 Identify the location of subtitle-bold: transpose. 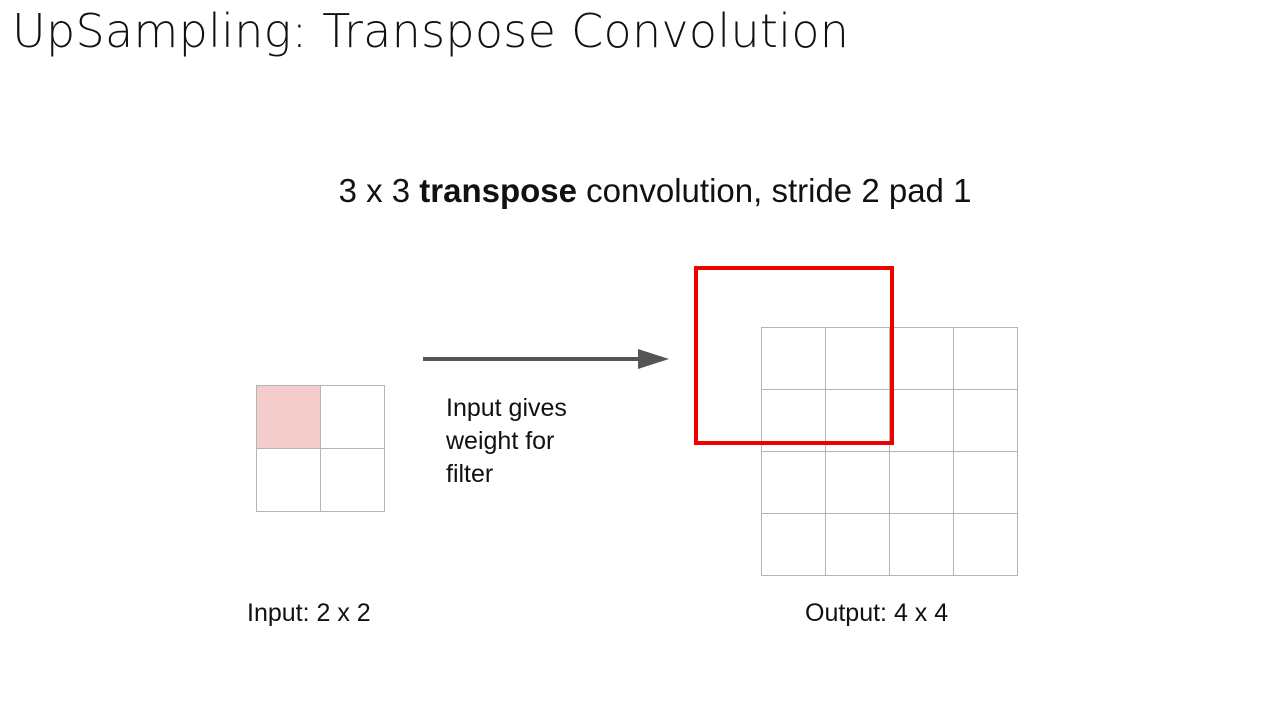
(498, 190).